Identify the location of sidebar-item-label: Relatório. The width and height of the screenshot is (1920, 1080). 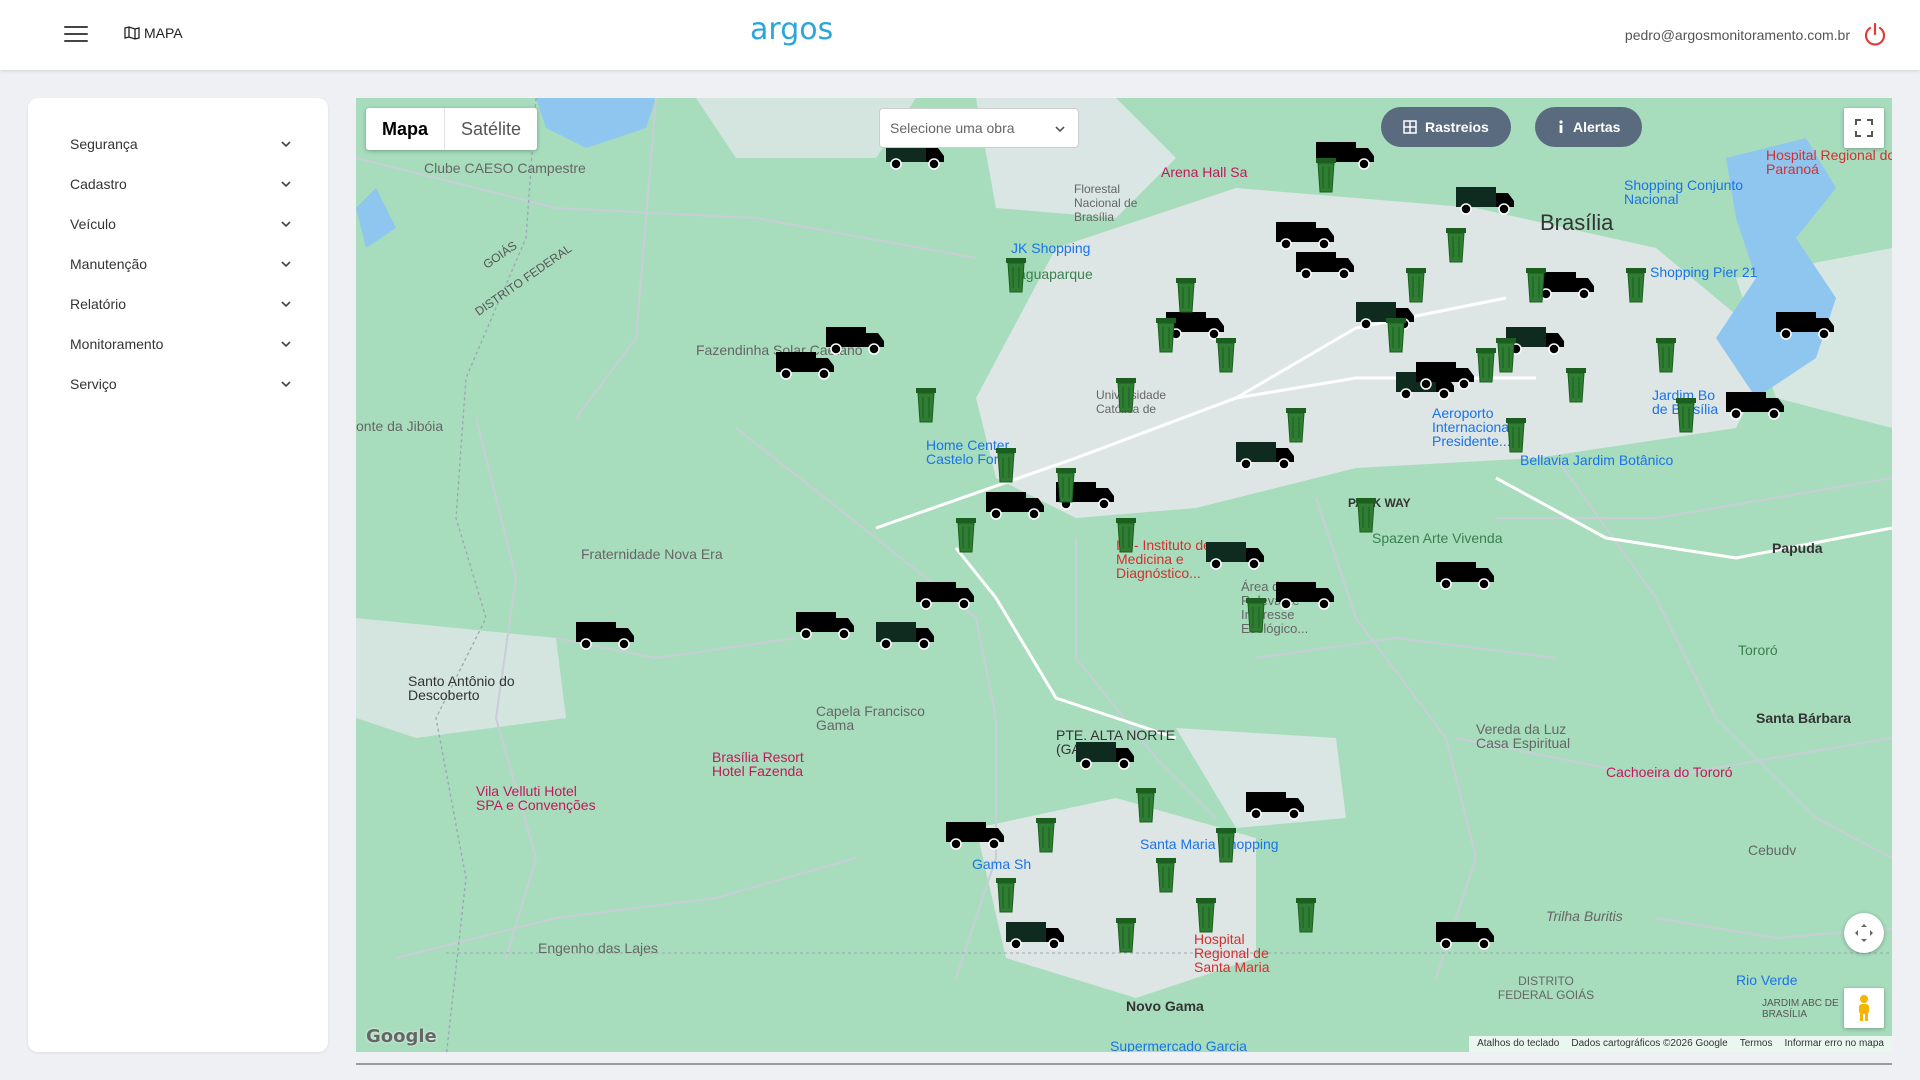
(98, 304).